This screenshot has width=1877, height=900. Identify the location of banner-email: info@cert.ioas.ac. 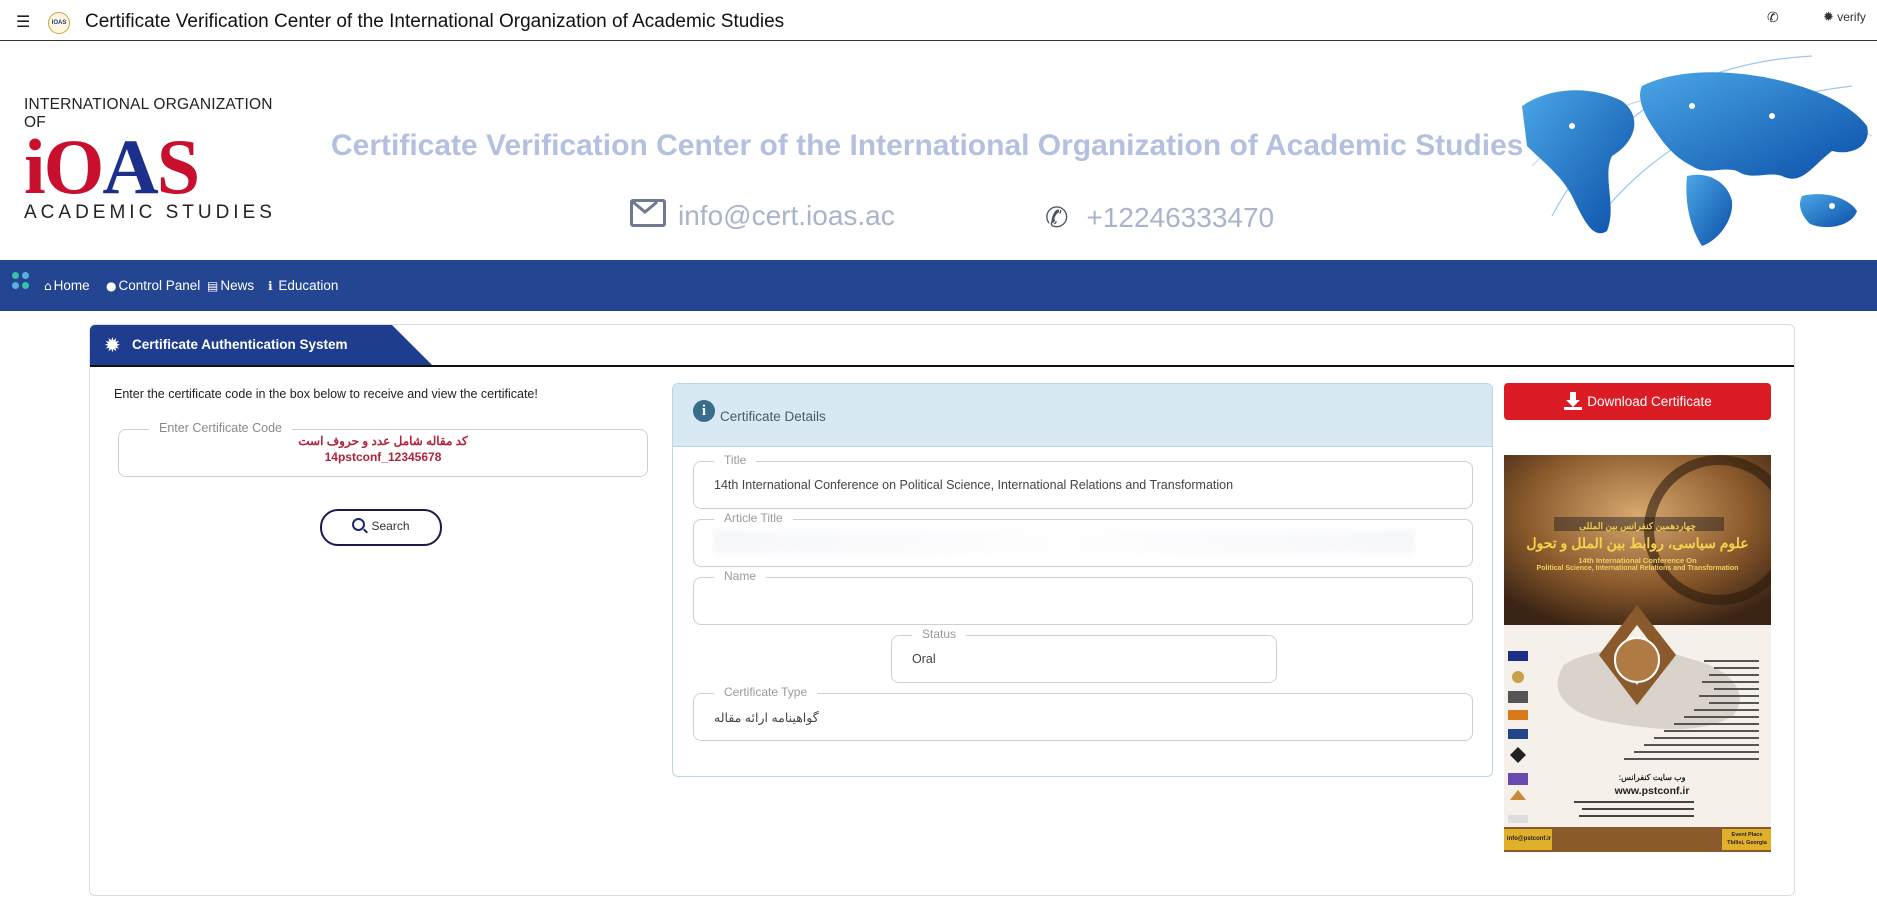
(762, 215).